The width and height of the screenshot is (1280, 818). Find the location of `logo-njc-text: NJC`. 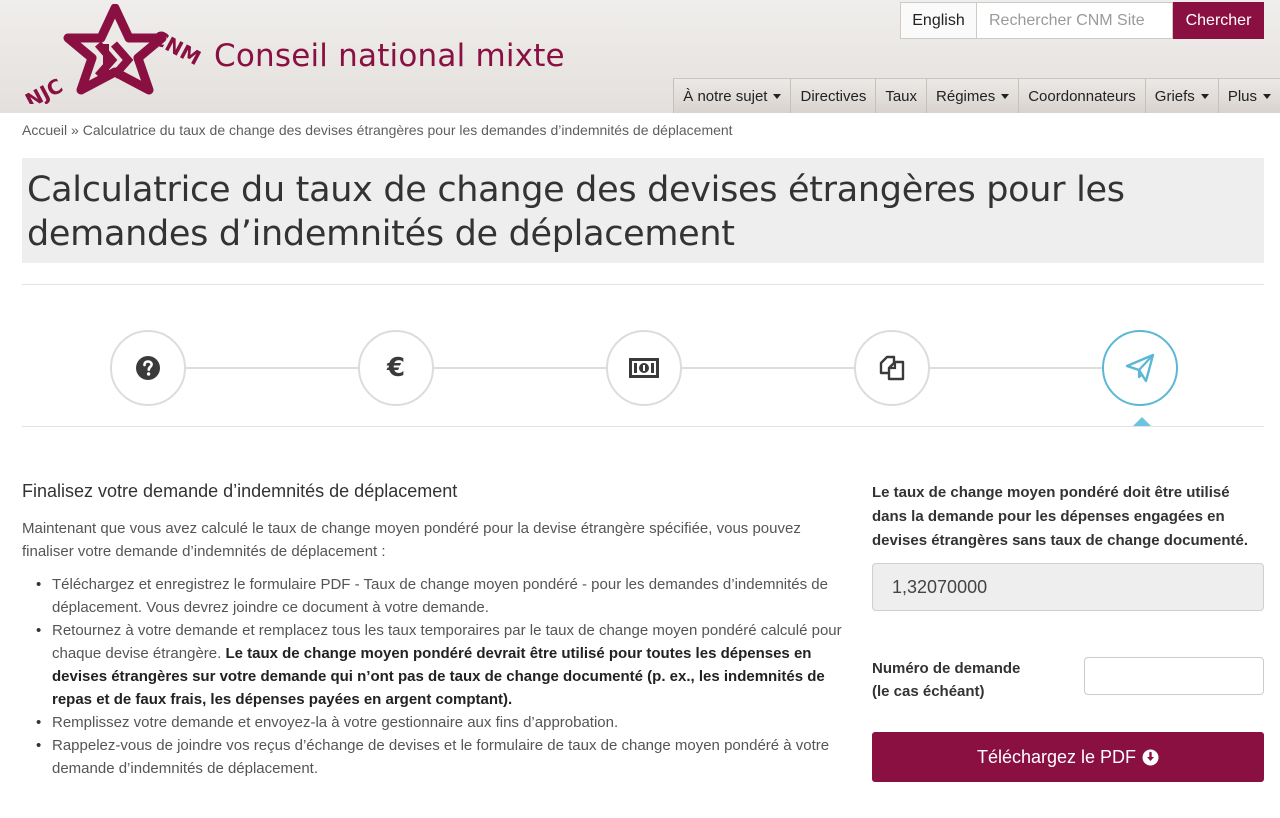

logo-njc-text: NJC is located at coordinates (44, 88).